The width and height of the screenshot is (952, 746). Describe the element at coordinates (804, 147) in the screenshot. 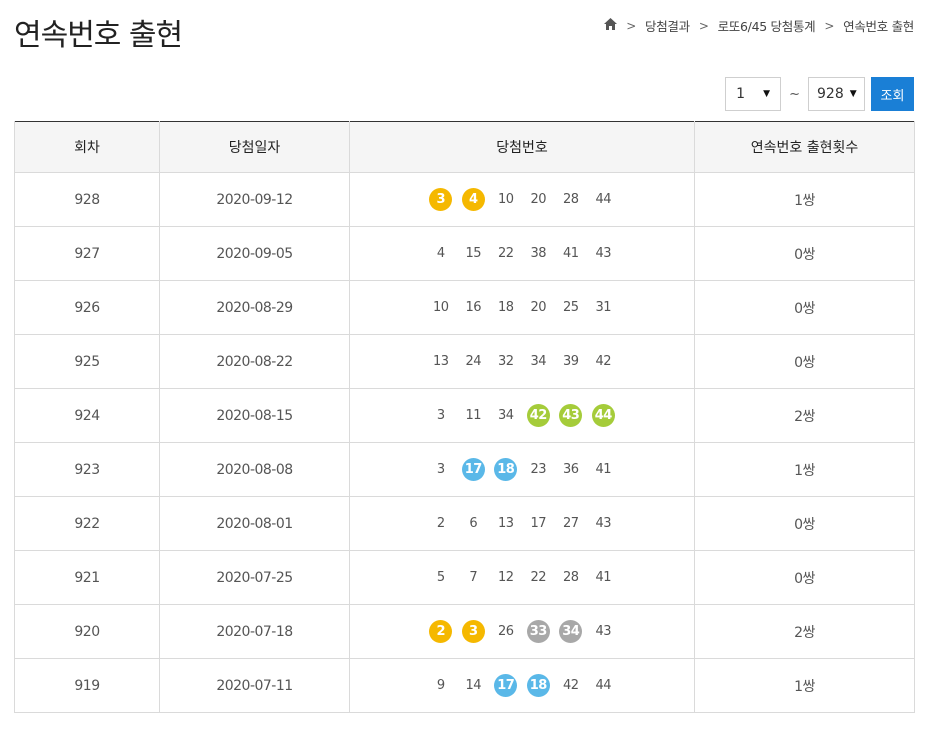

I see `column-header-count: 연속번호 출현횟수` at that location.